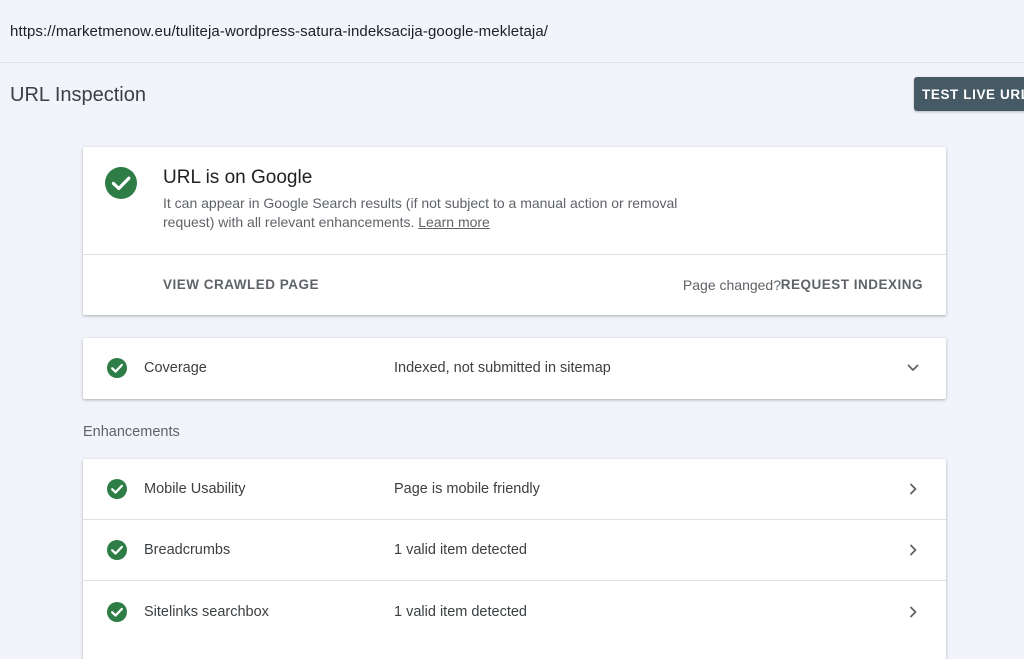  Describe the element at coordinates (195, 489) in the screenshot. I see `enhancement-label: Mobile Usability` at that location.